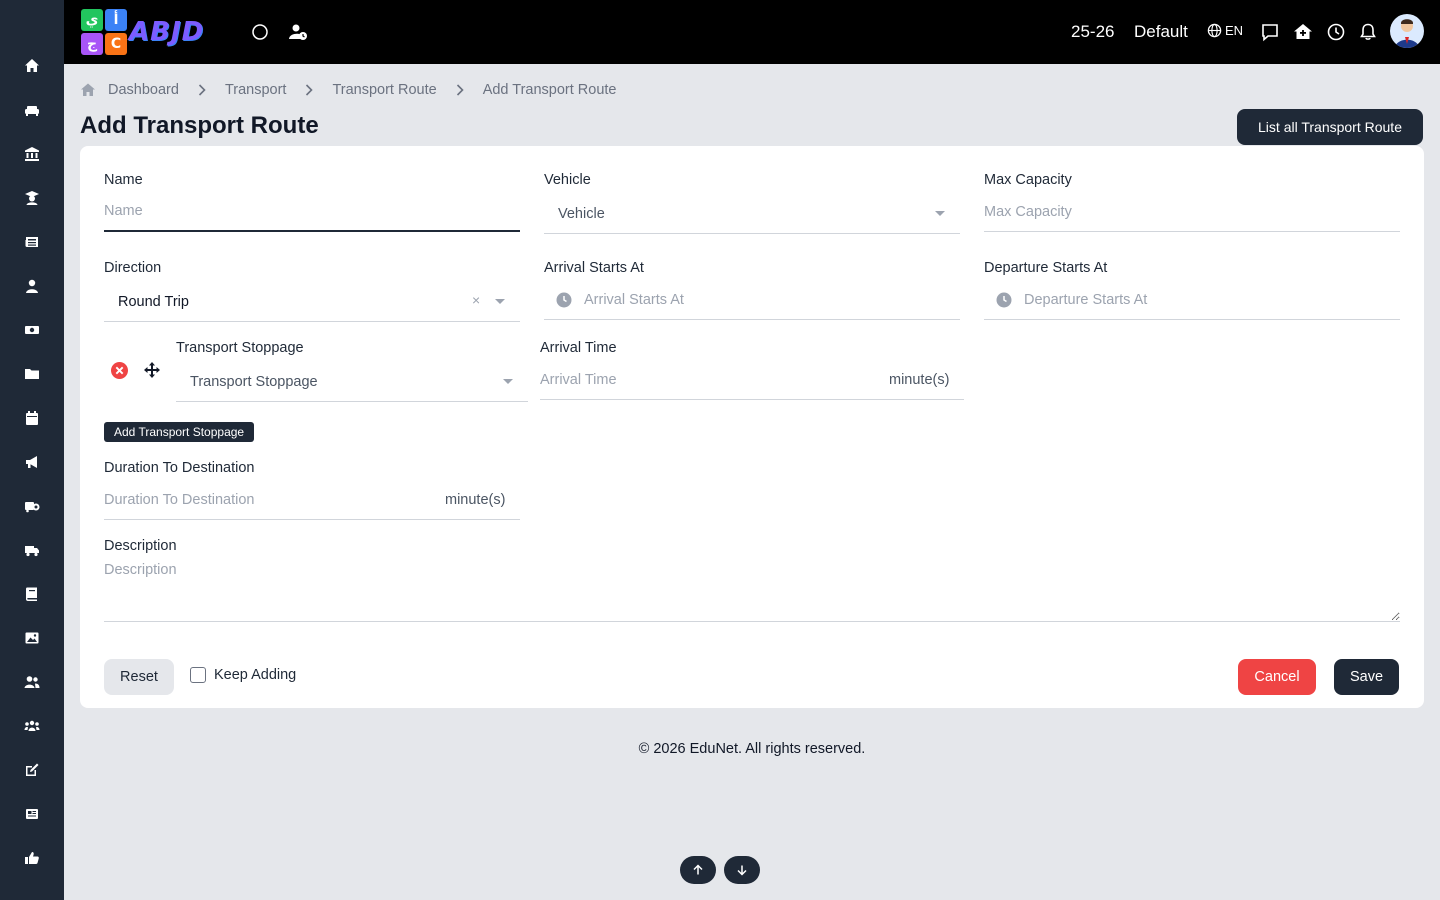 This screenshot has height=900, width=1440. Describe the element at coordinates (705, 379) in the screenshot. I see `arrival-time-input` at that location.